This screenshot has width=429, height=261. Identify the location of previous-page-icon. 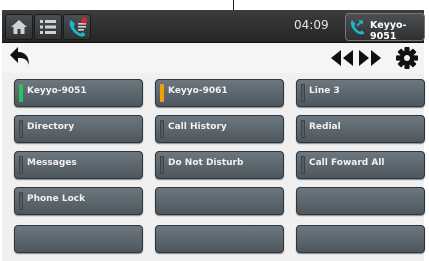
(342, 58).